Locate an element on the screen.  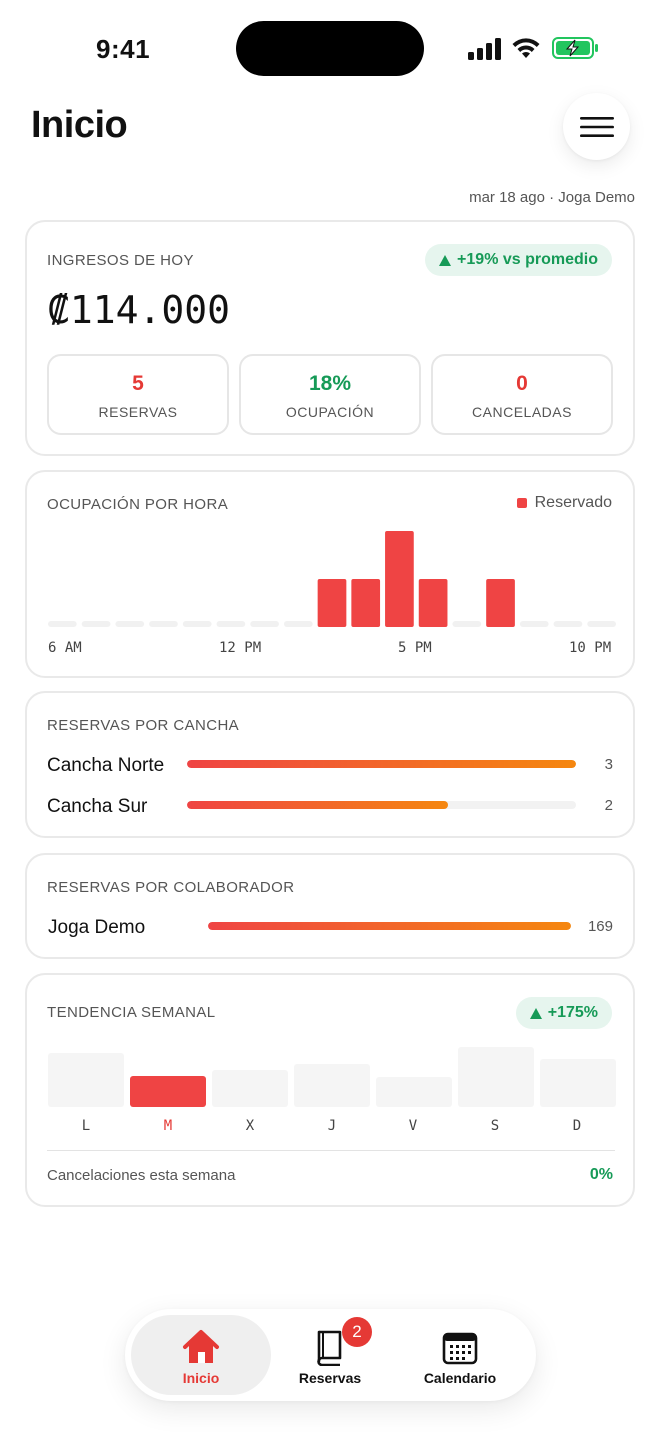
status-time: 9:41 is located at coordinates (123, 49).